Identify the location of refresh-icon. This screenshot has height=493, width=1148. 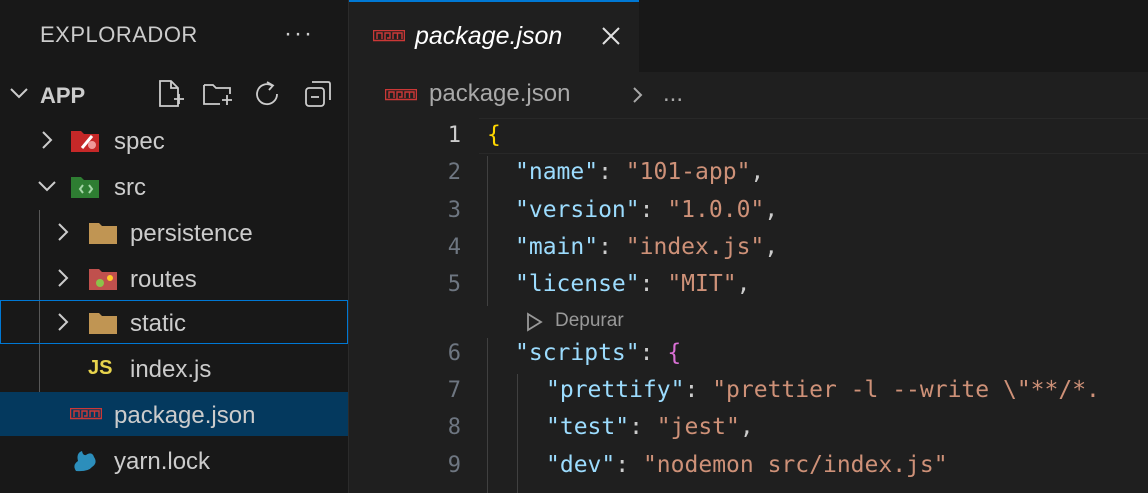
(268, 94).